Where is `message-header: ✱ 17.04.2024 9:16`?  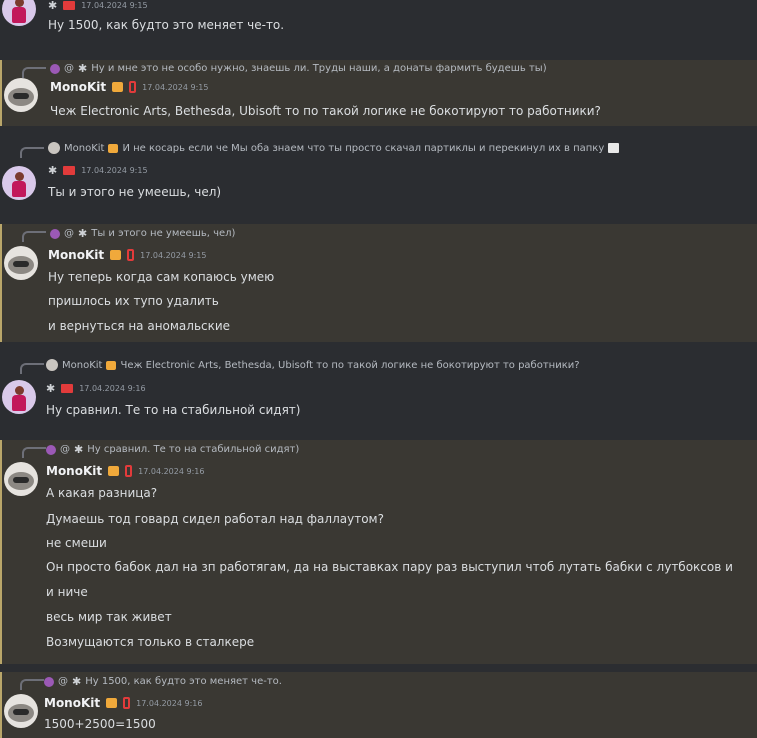
message-header: ✱ 17.04.2024 9:16 is located at coordinates (96, 388).